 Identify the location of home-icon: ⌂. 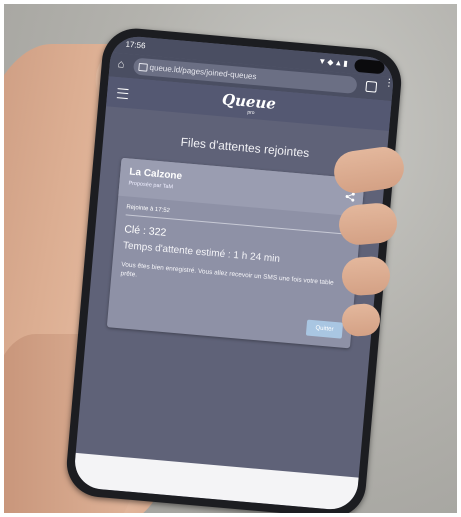
(123, 64).